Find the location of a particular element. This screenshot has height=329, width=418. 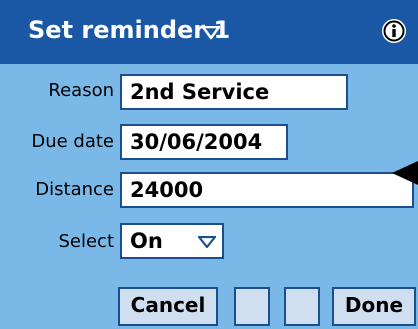

dialog-title: Set reminder 1 is located at coordinates (129, 30).